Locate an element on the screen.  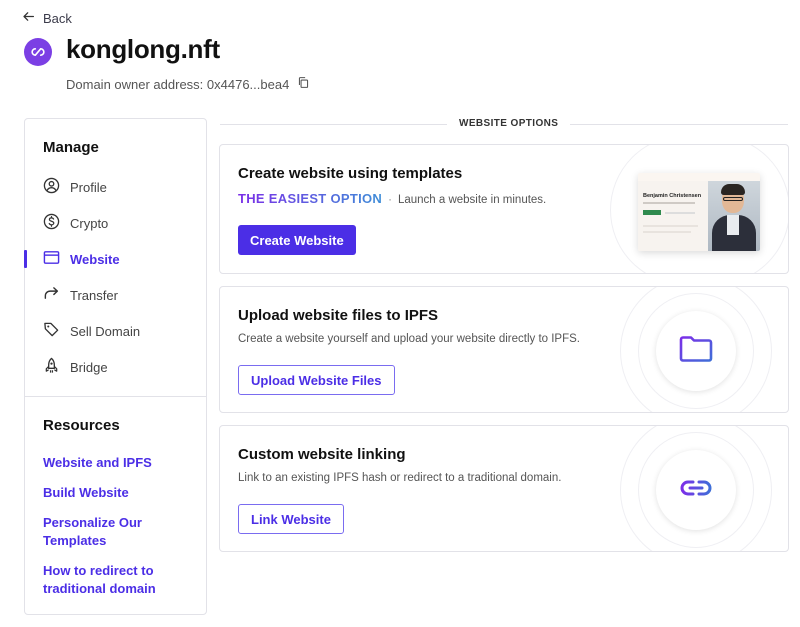
resource-link-redirect-domain: How to redirect to traditional domain is located at coordinates (103, 580).